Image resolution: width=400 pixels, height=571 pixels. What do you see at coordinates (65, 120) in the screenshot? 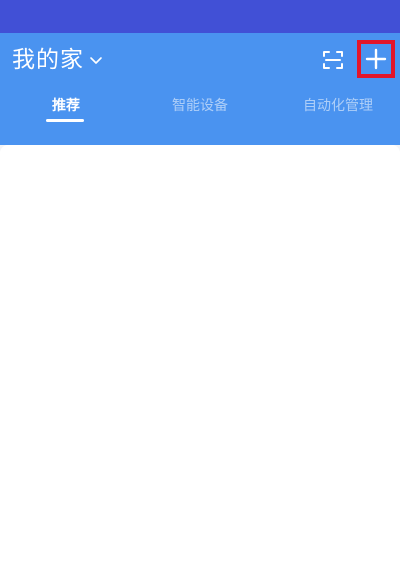
I see `active-tab-indicator` at bounding box center [65, 120].